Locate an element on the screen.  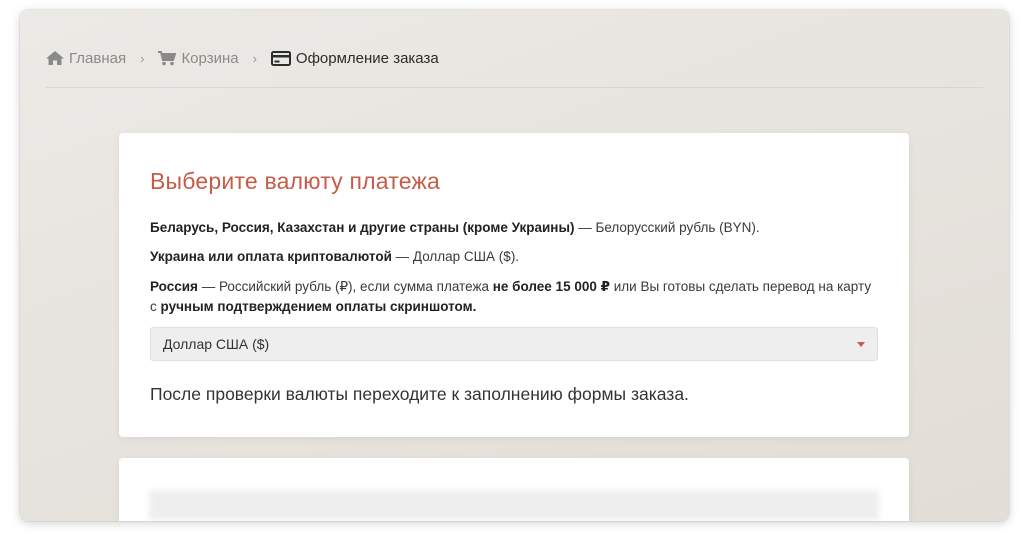
order-form-card is located at coordinates (514, 489).